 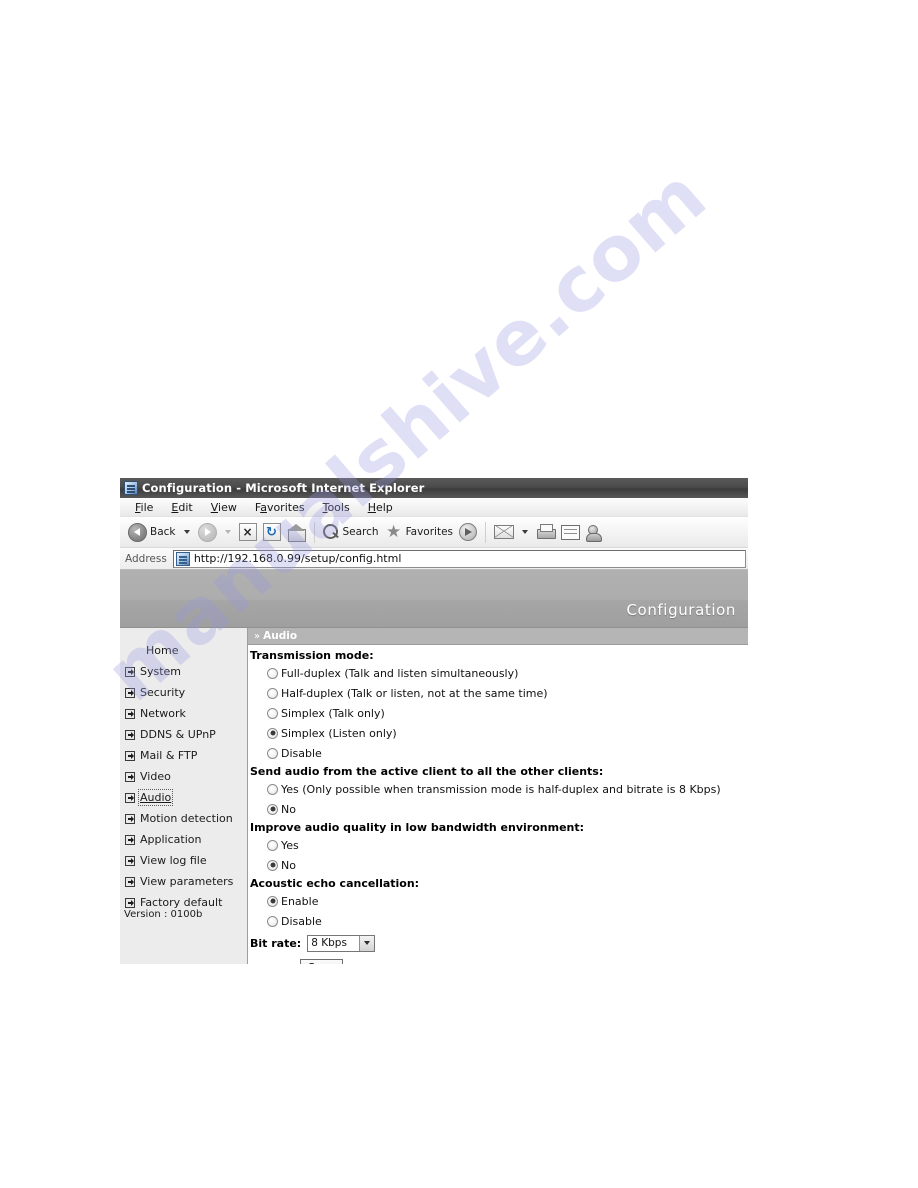 I want to click on sidebar-item-label: Home, so click(x=162, y=650).